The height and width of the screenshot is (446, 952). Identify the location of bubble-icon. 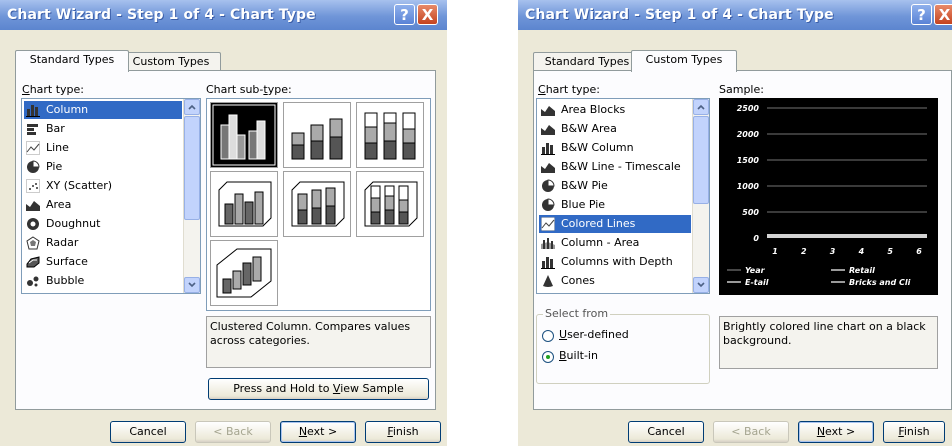
(33, 281).